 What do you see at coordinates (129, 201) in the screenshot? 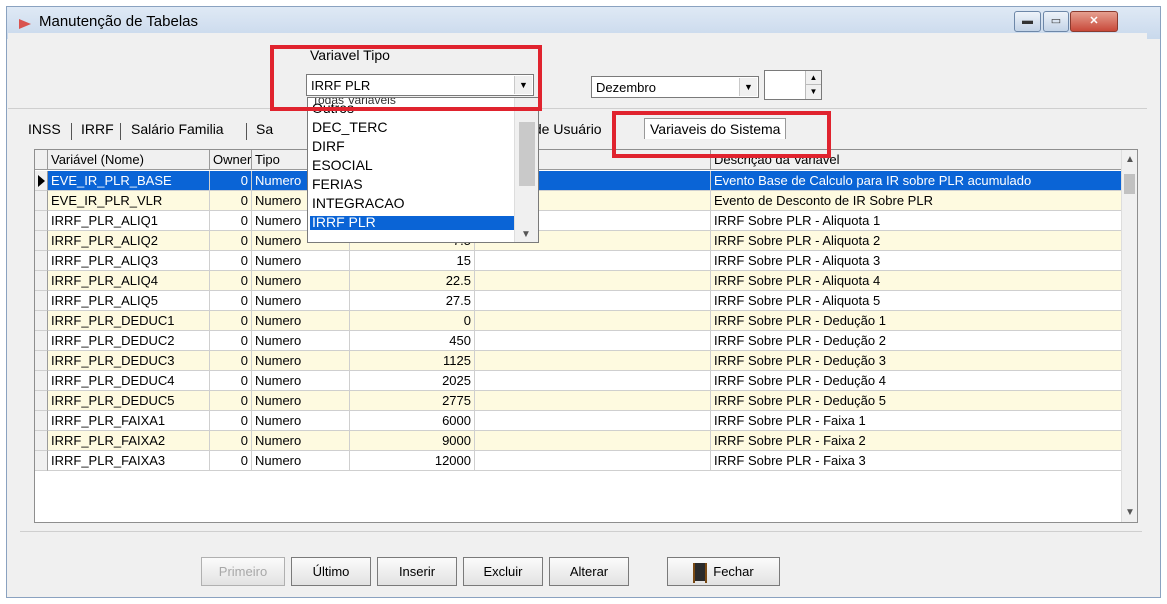
I see `cell-nome: EVE_IR_PLR_VLR` at bounding box center [129, 201].